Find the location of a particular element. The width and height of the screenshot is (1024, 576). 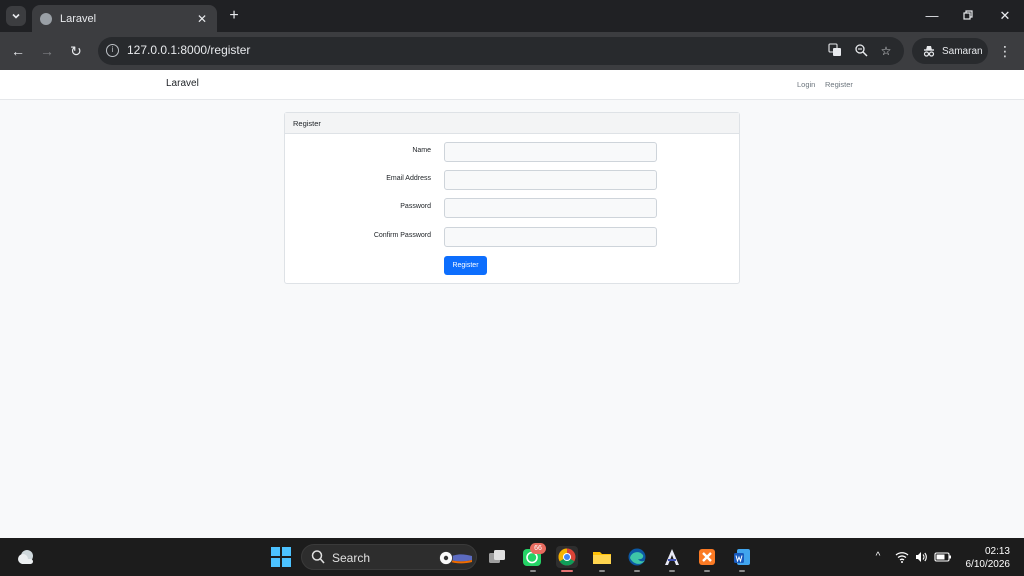

bookmark-star-icon: ☆ is located at coordinates (886, 51).